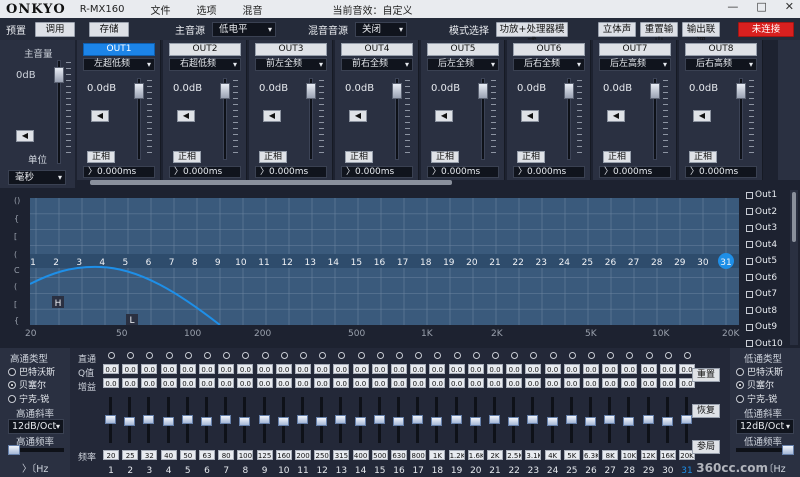  Describe the element at coordinates (187, 455) in the screenshot. I see `eq-freq-field: 50` at that location.